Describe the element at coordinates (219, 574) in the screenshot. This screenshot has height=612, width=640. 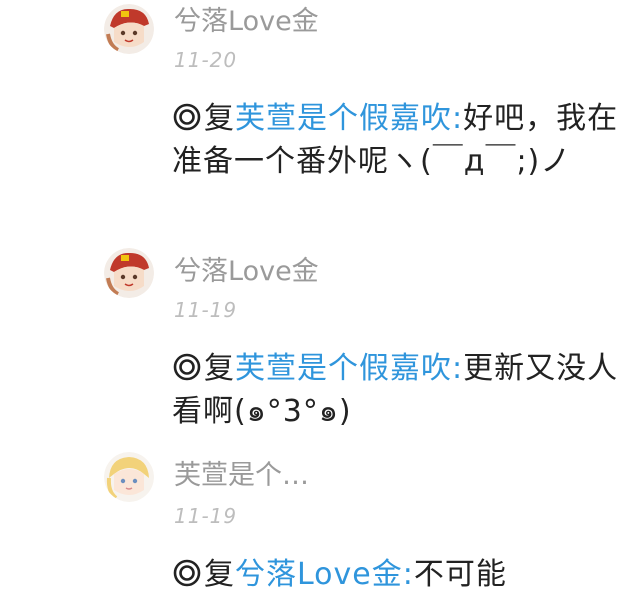
I see `reply-label: 复` at that location.